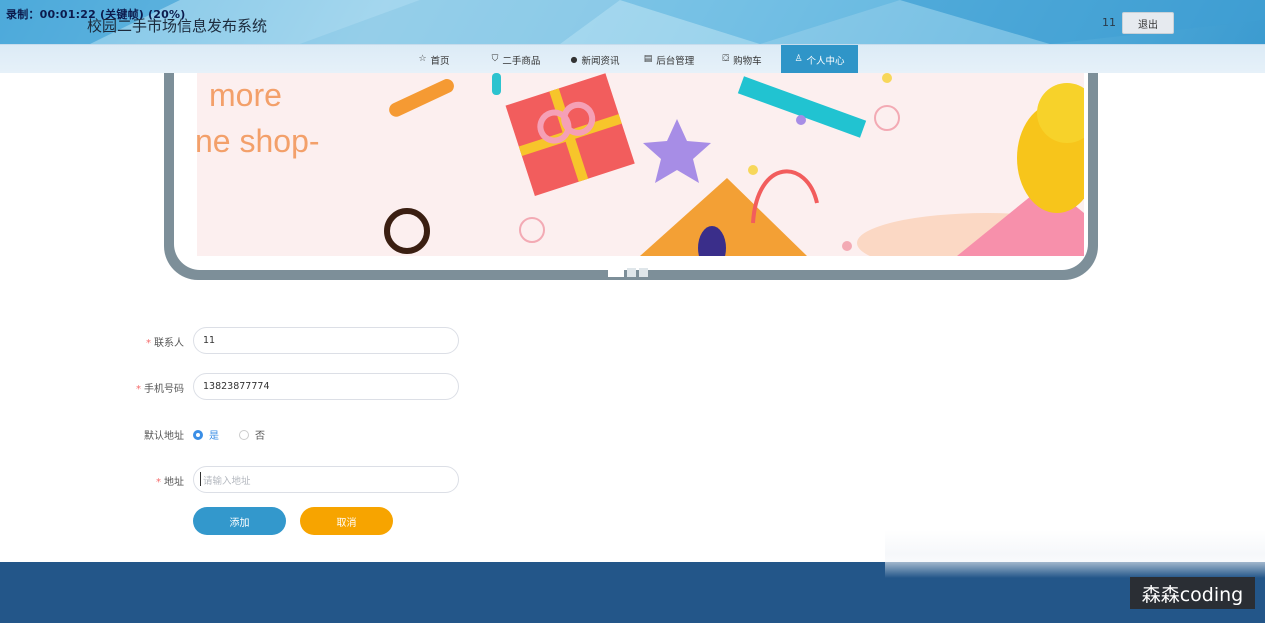  What do you see at coordinates (726, 59) in the screenshot?
I see `cart-icon: ⛋` at bounding box center [726, 59].